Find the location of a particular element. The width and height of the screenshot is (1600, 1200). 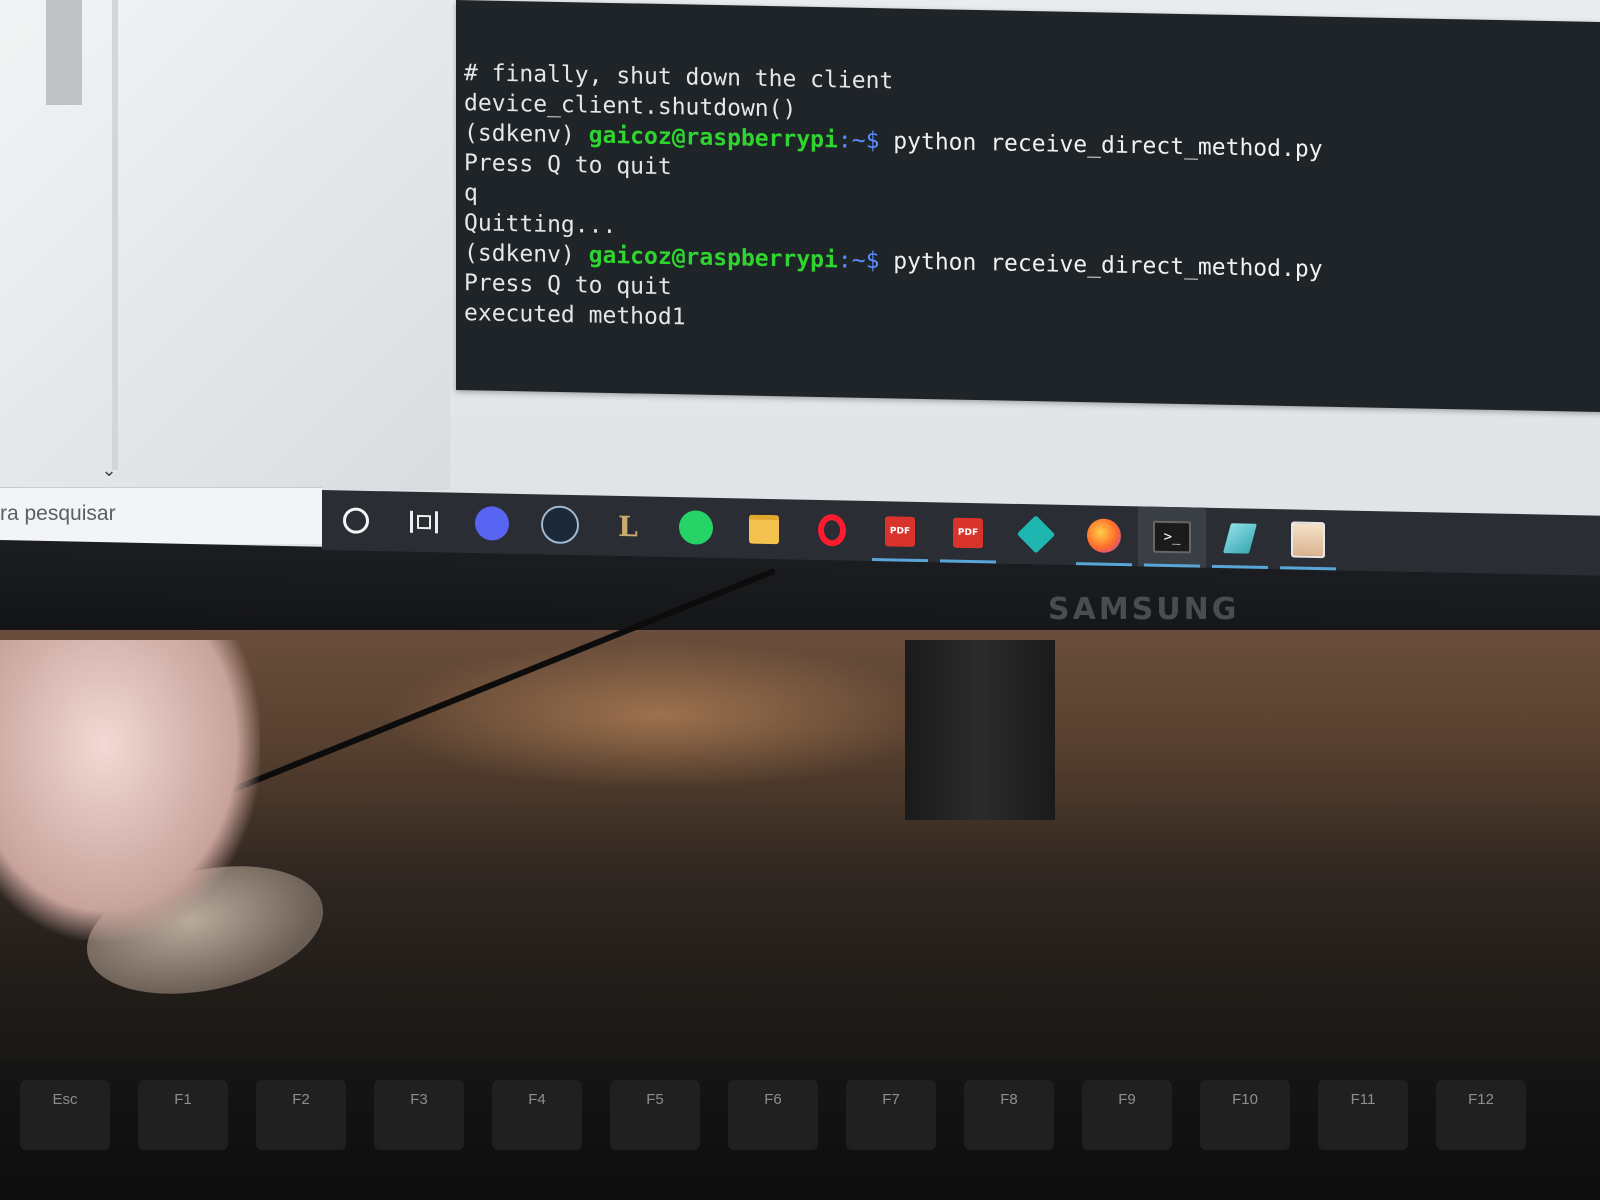

taskbar-item: >_ is located at coordinates (1172, 537).